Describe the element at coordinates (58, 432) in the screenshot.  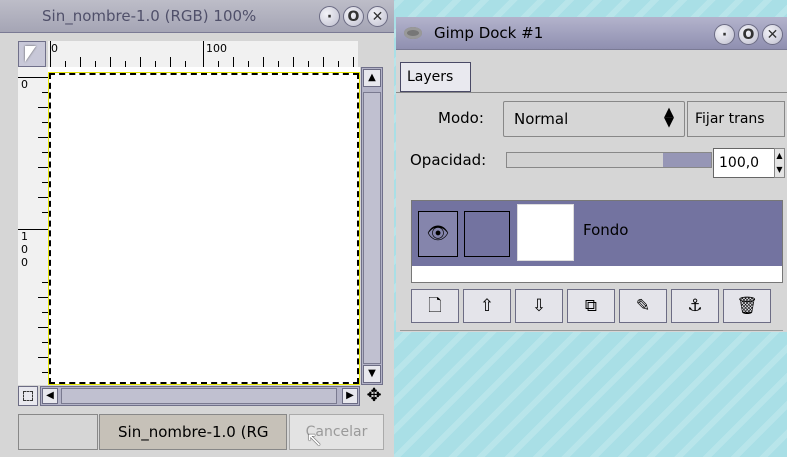
I see `pointer-coords-field` at that location.